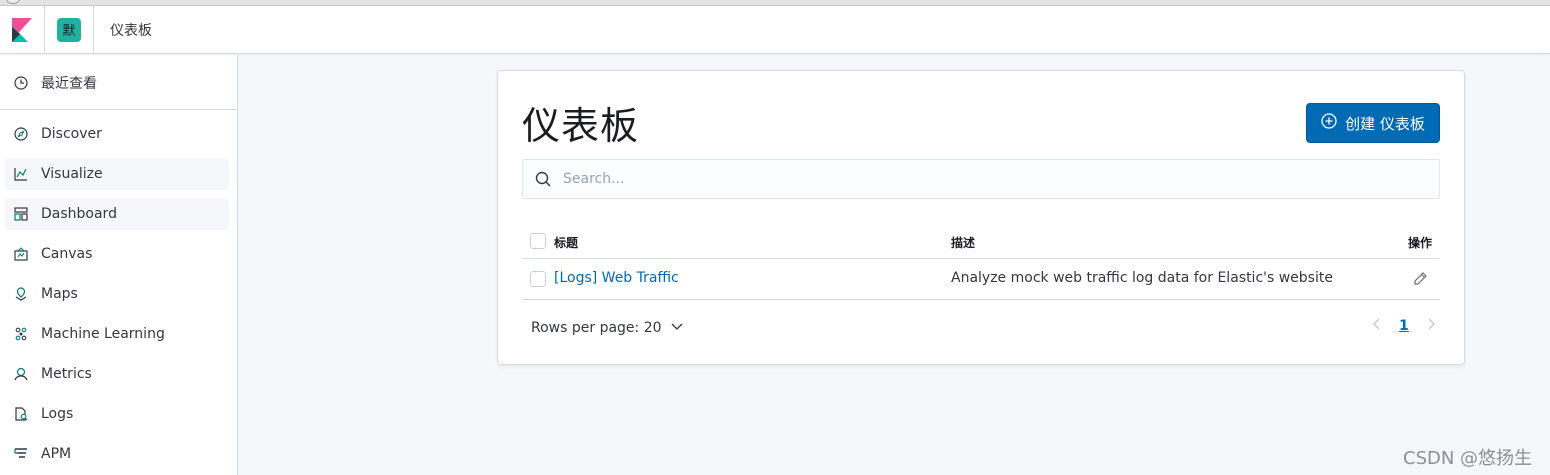 This screenshot has width=1550, height=475. Describe the element at coordinates (21, 334) in the screenshot. I see `ml-icon` at that location.